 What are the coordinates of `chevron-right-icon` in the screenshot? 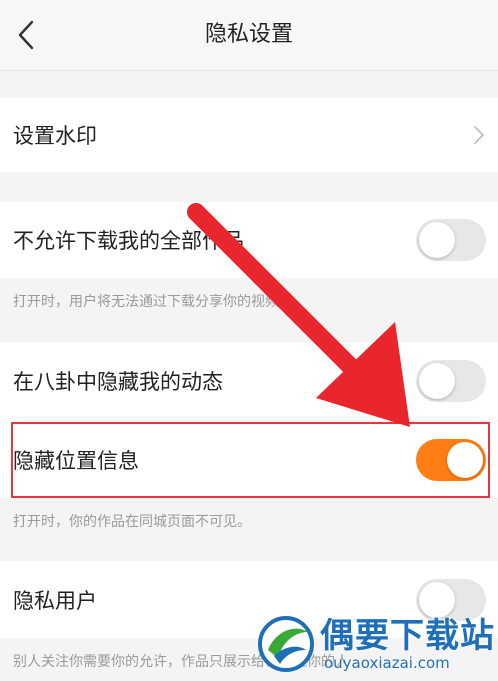 It's located at (479, 135).